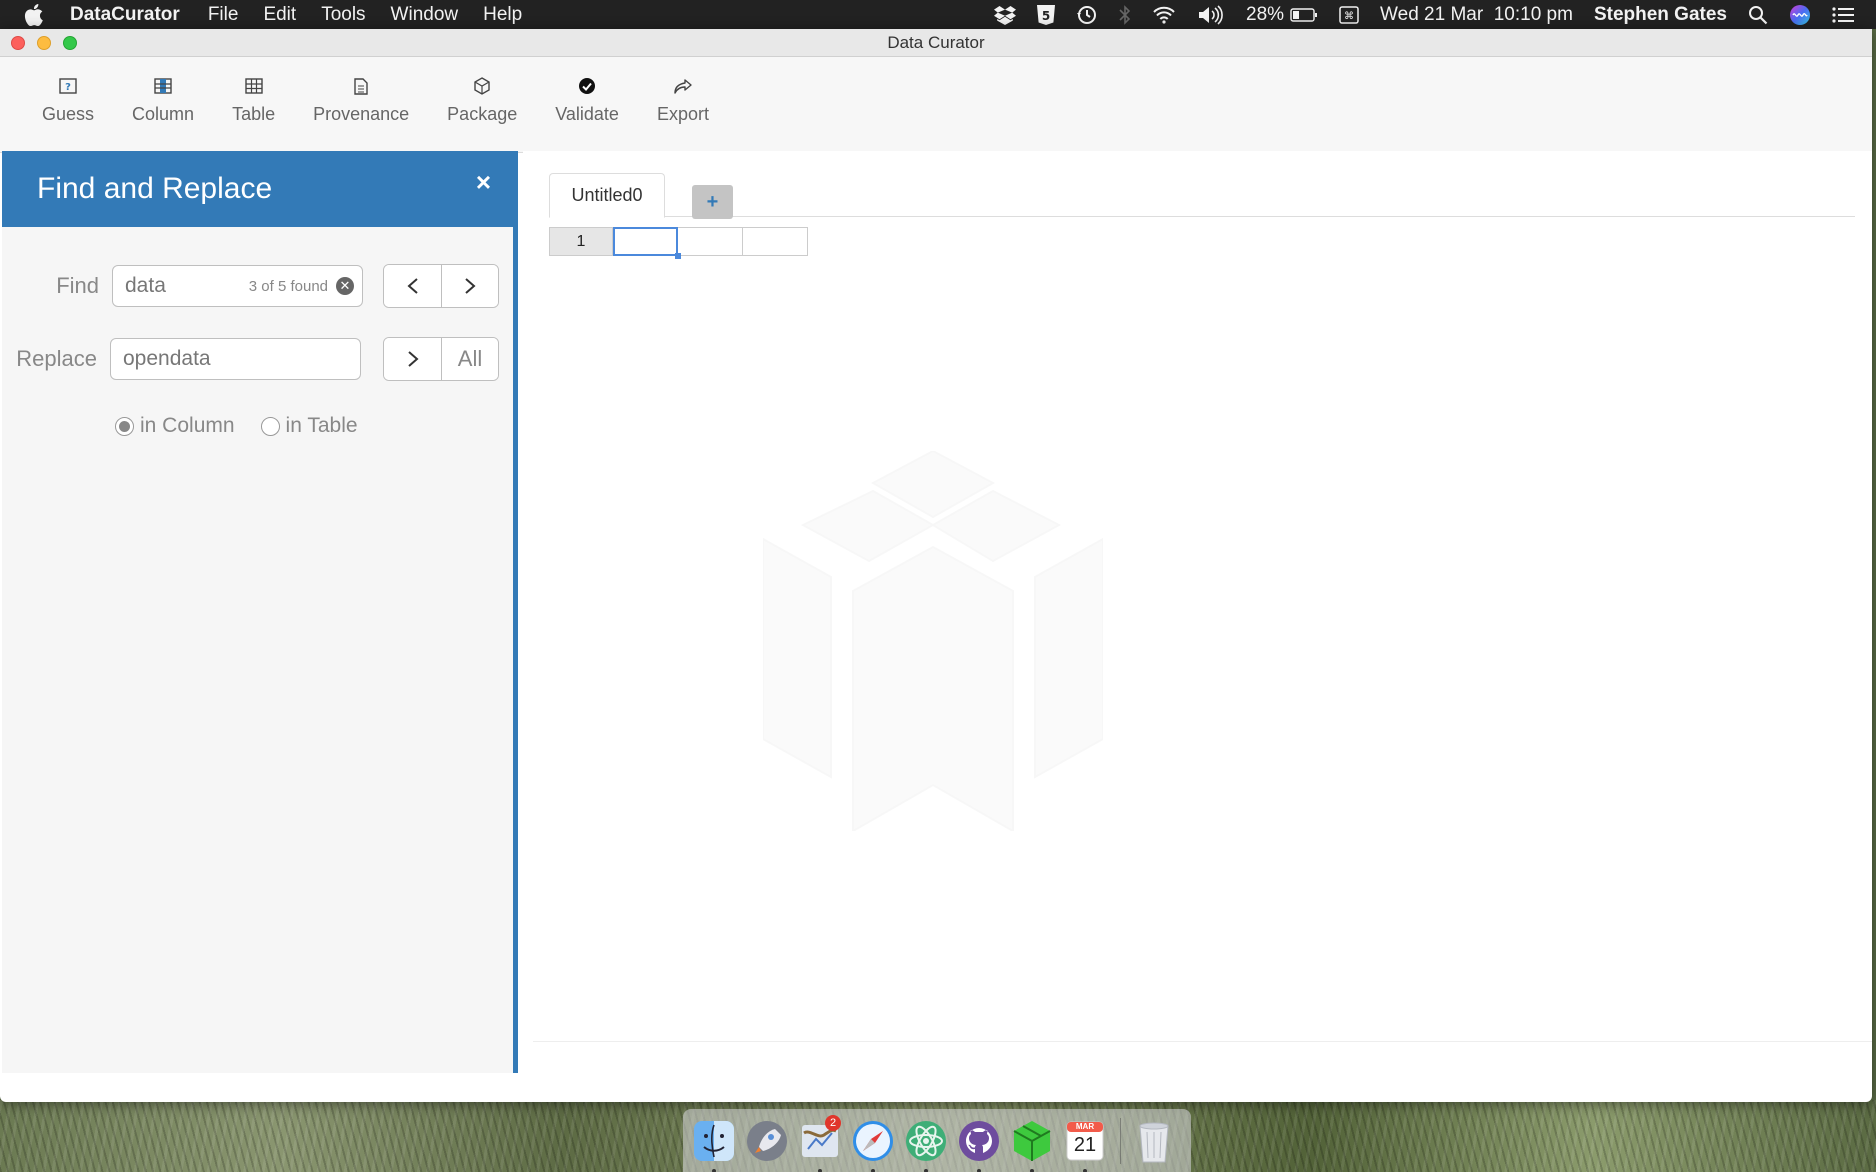 Image resolution: width=1876 pixels, height=1172 pixels. I want to click on sheet-tab-label: Untitled0, so click(607, 195).